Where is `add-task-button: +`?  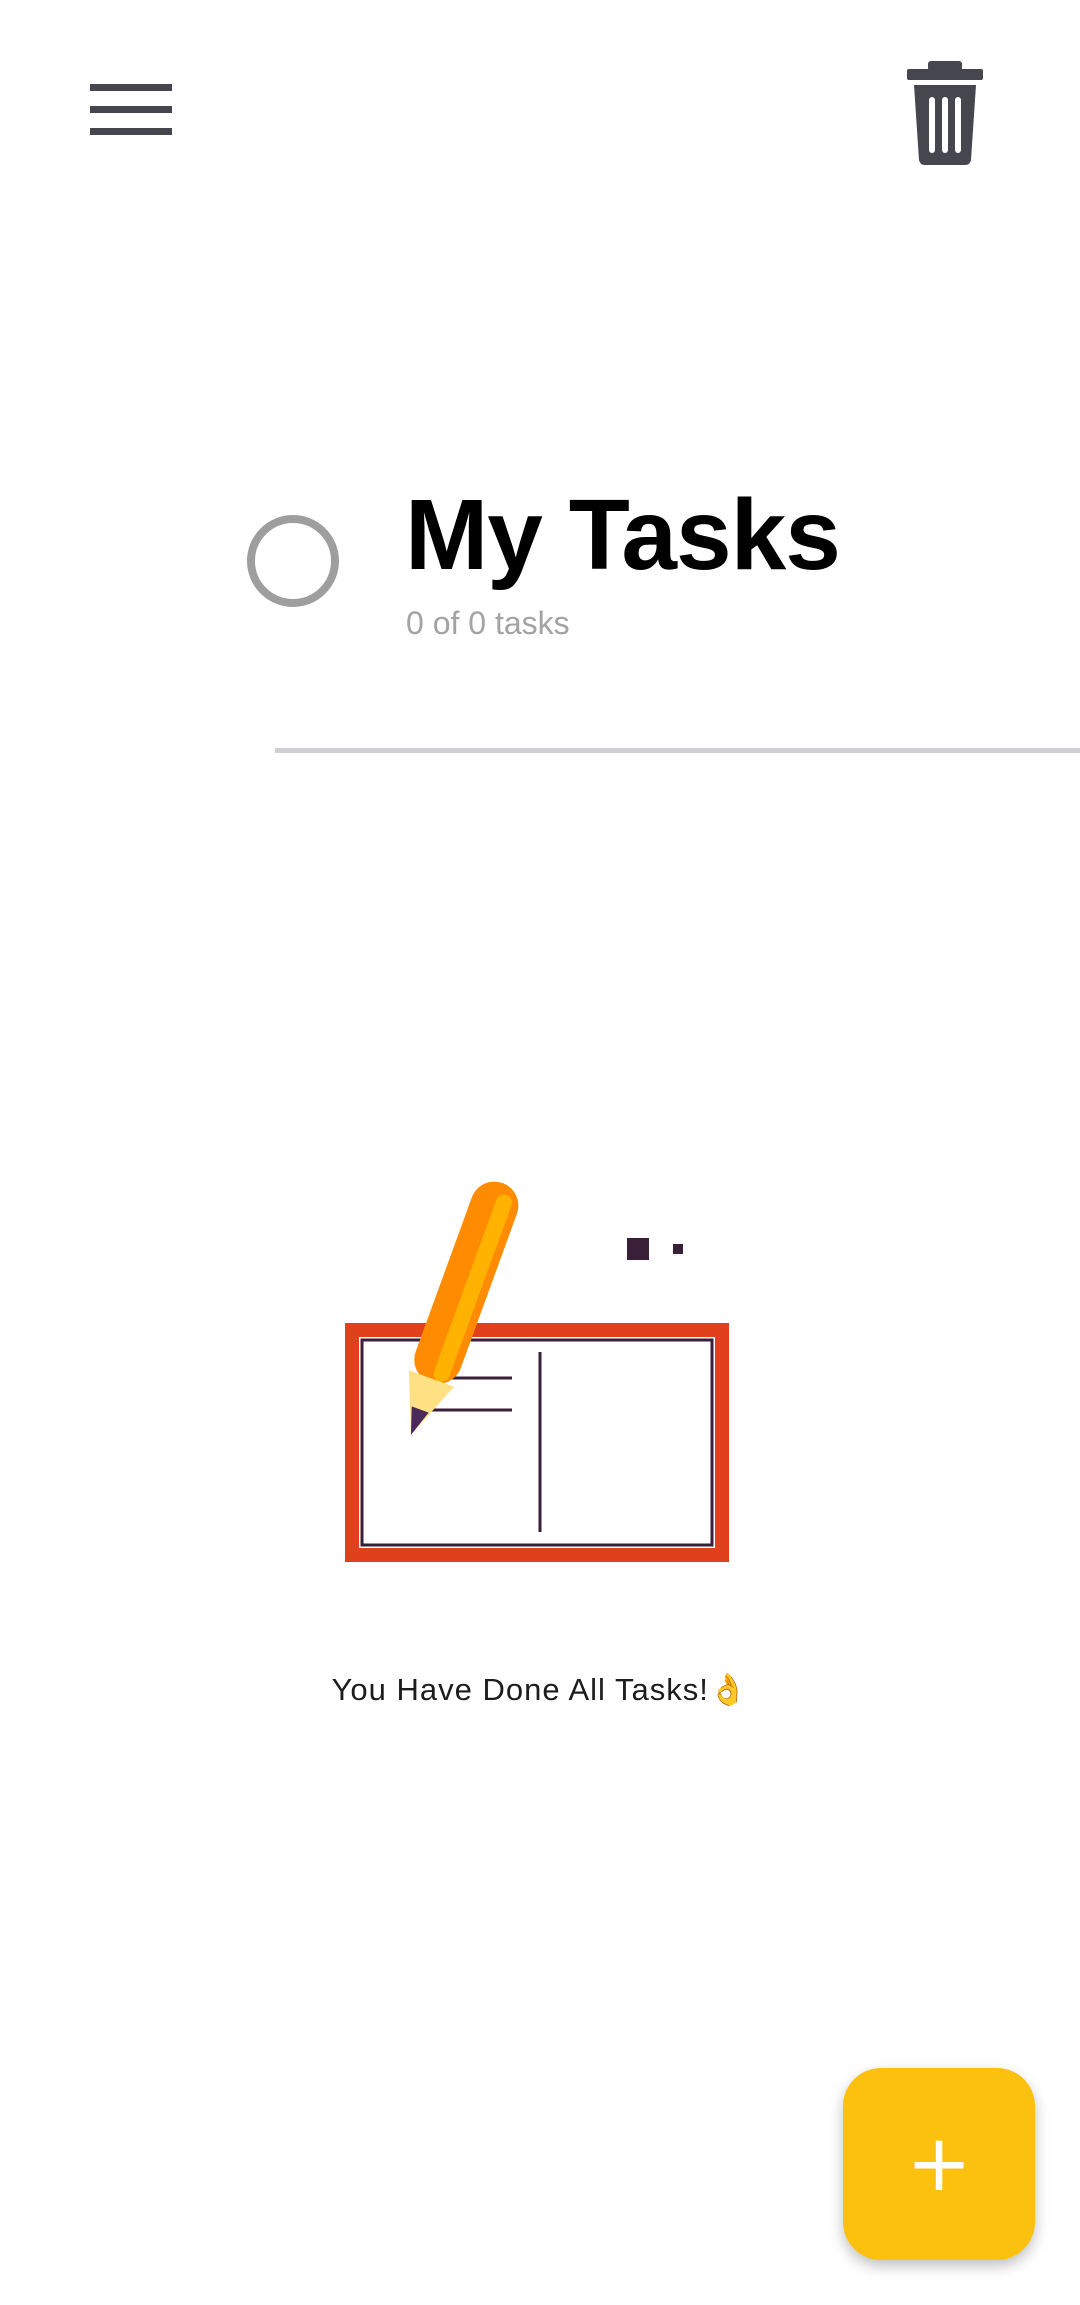
add-task-button: + is located at coordinates (939, 2164).